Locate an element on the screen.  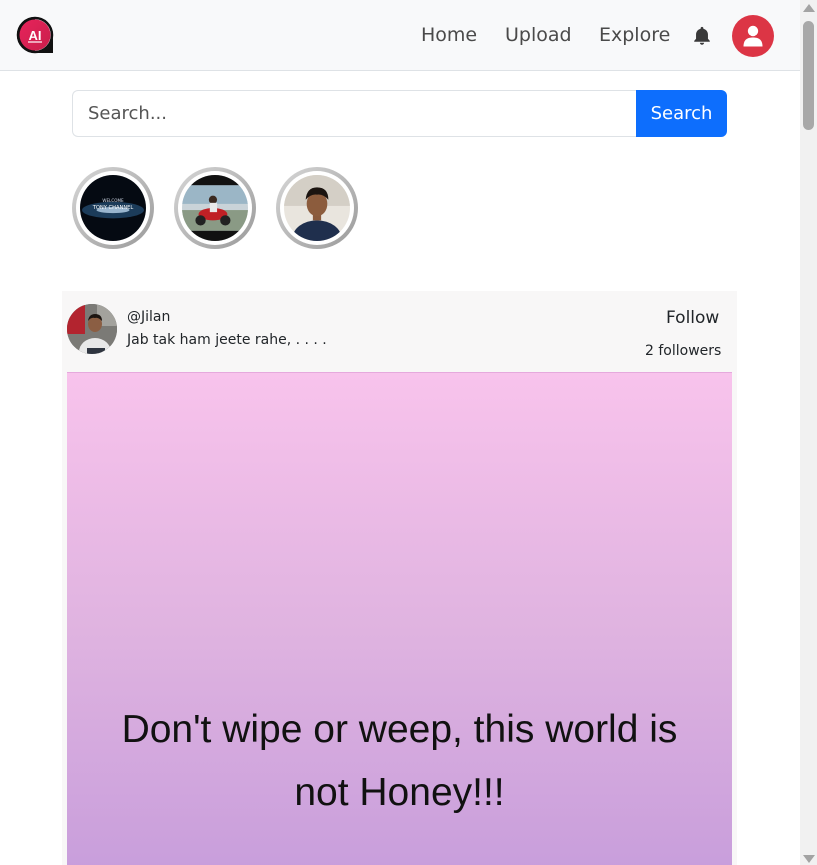
story-item: WELCOME TONY CHANNEL is located at coordinates (113, 208).